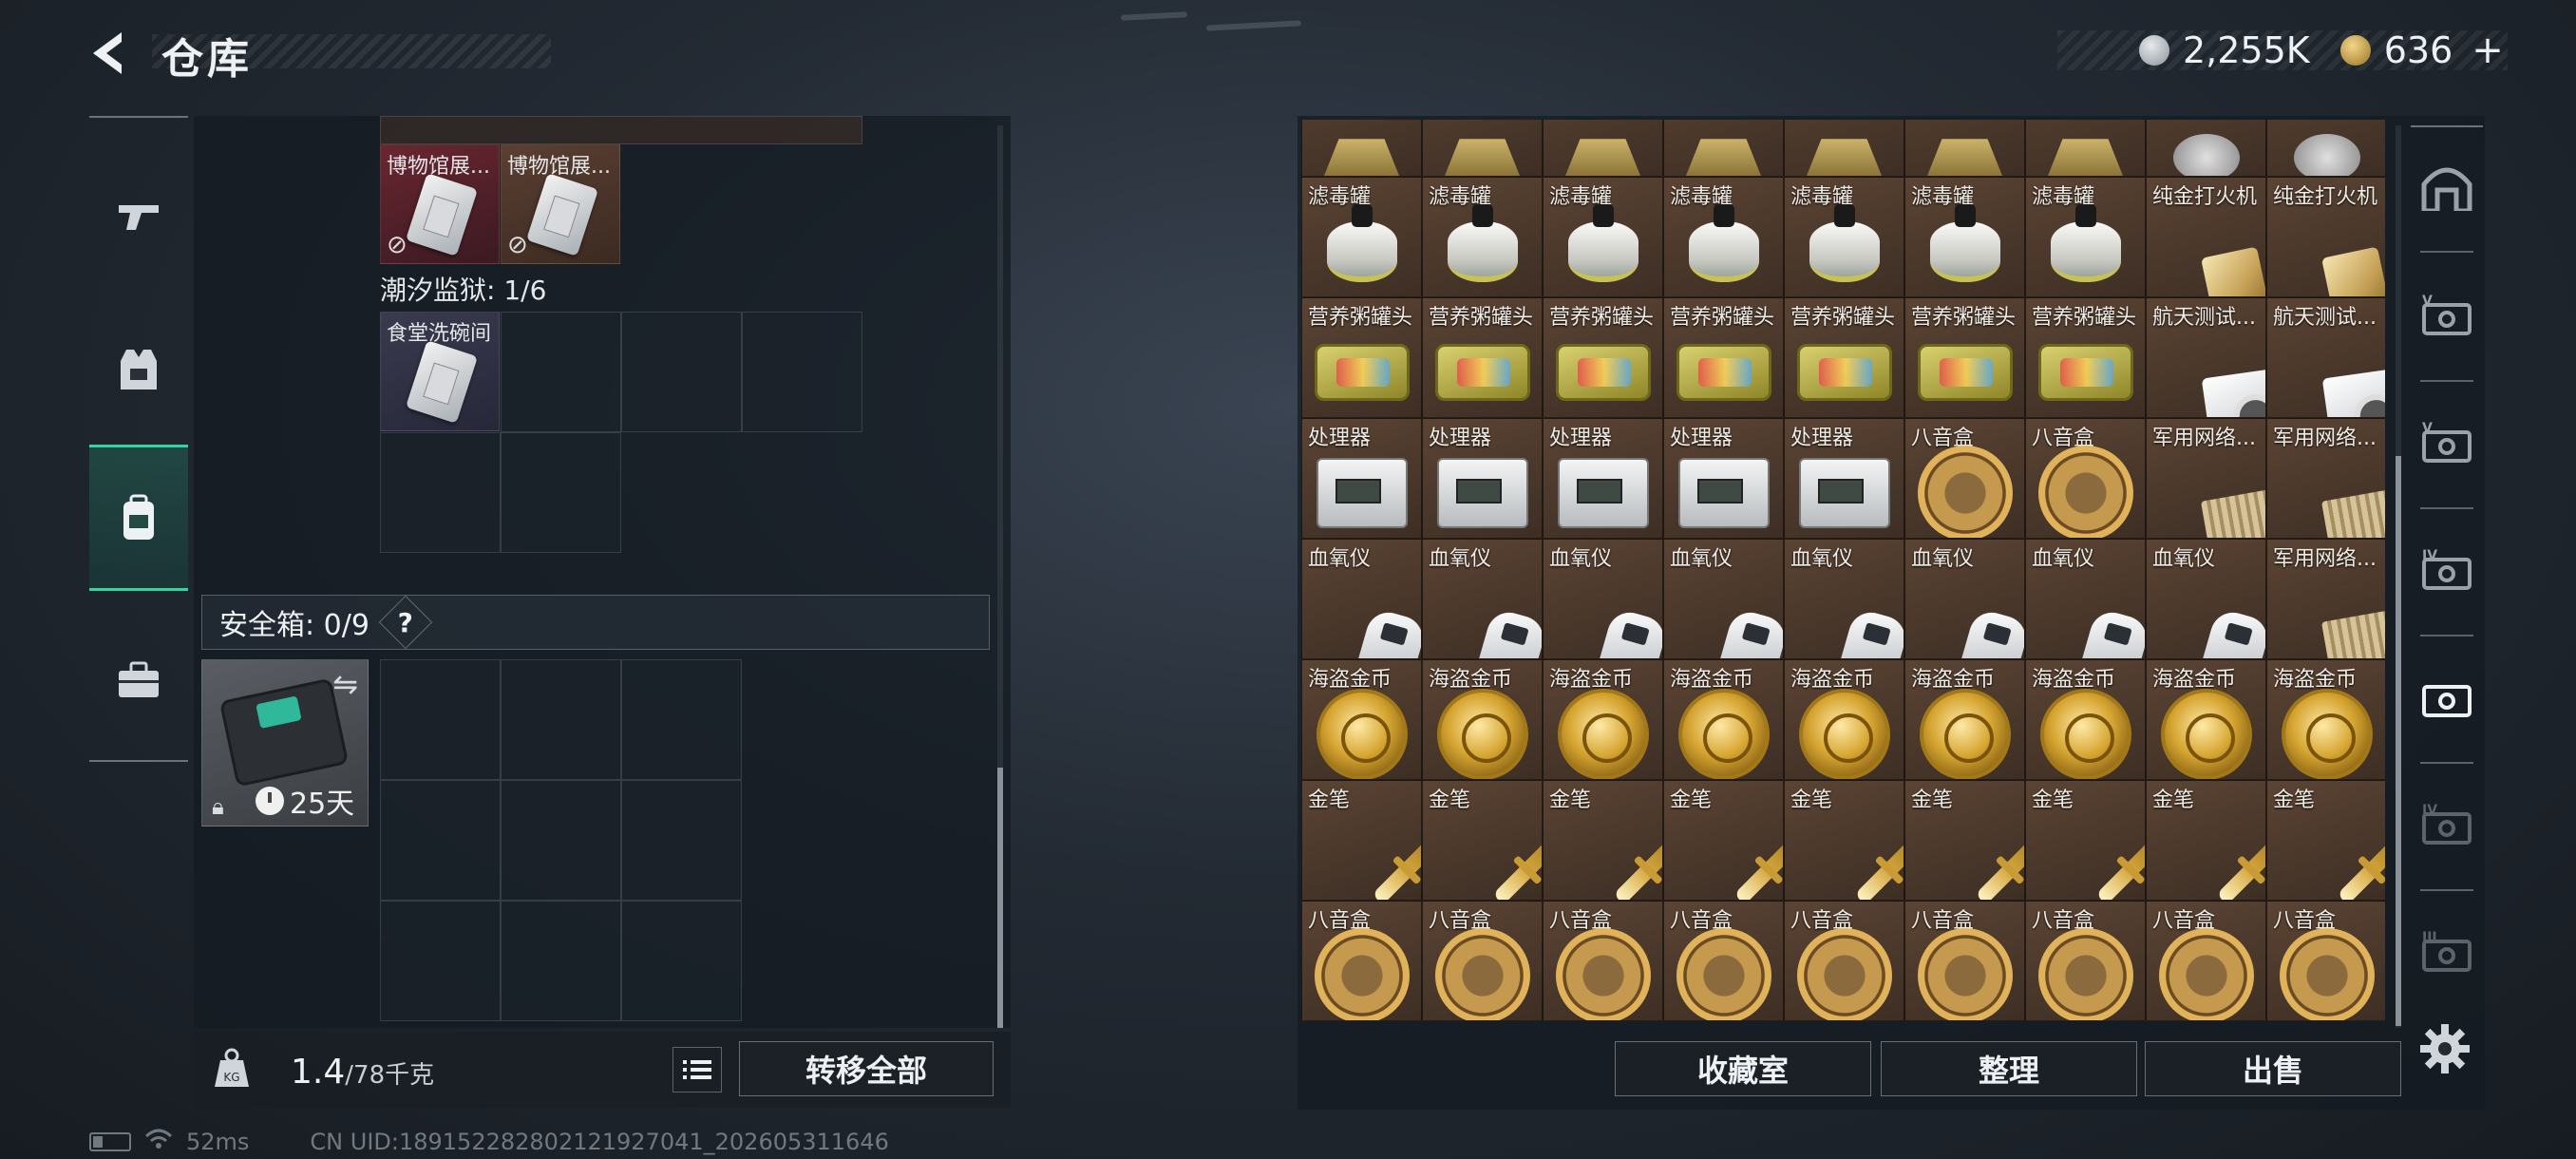 The width and height of the screenshot is (2576, 1159). I want to click on settings-gear-icon, so click(2445, 1048).